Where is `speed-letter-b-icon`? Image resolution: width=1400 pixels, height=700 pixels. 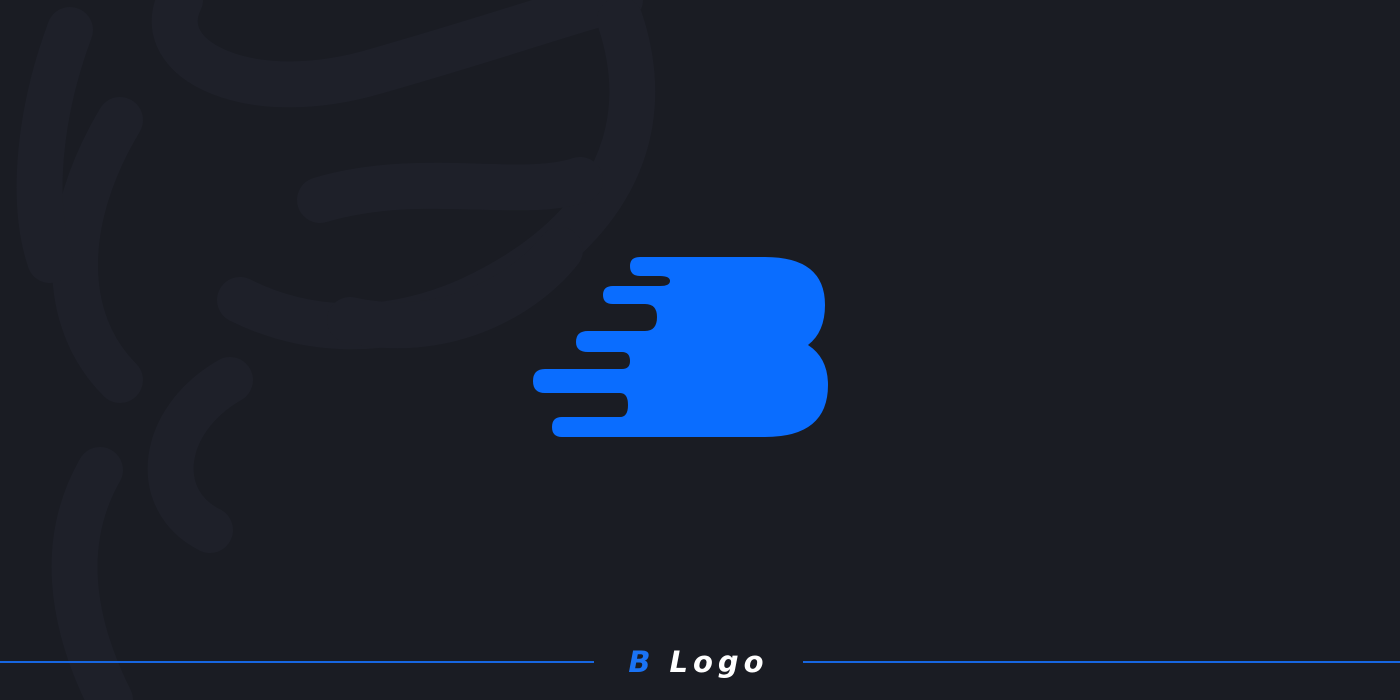 speed-letter-b-icon is located at coordinates (680, 347).